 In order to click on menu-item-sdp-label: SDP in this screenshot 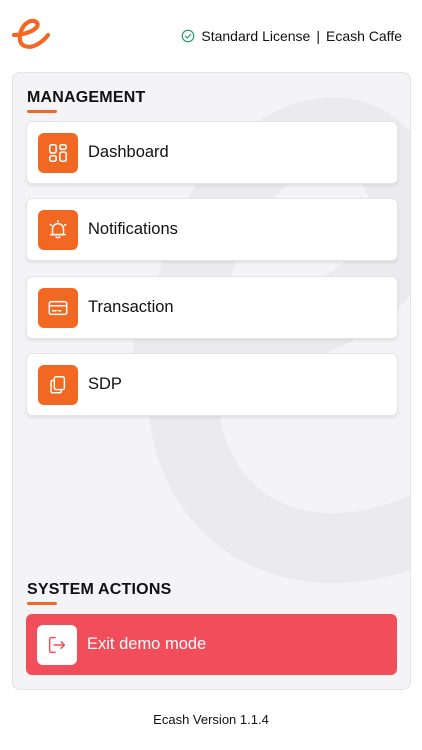, I will do `click(105, 384)`.